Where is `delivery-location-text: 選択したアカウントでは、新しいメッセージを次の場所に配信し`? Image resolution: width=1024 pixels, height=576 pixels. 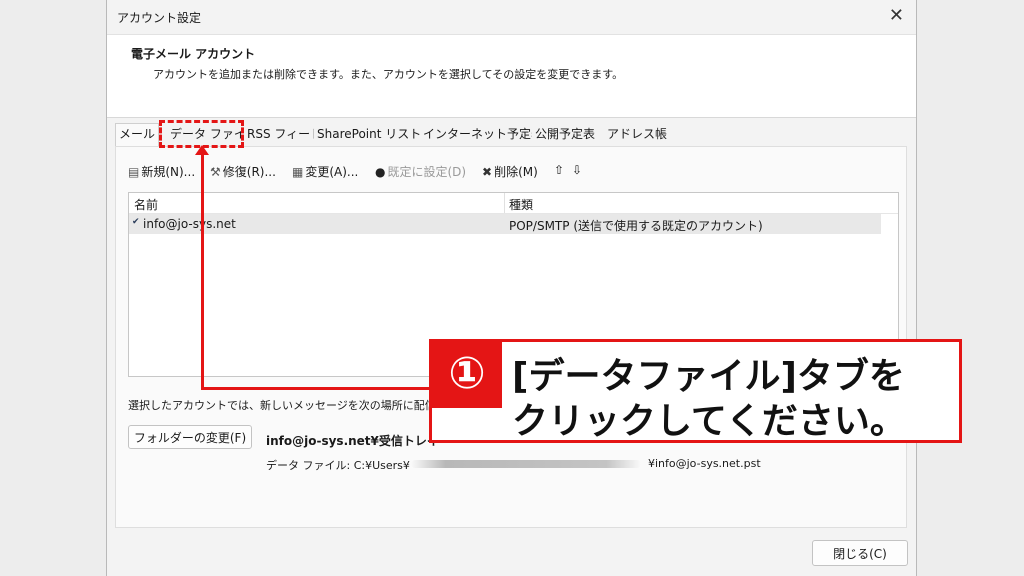 delivery-location-text: 選択したアカウントでは、新しいメッセージを次の場所に配信し is located at coordinates (287, 405).